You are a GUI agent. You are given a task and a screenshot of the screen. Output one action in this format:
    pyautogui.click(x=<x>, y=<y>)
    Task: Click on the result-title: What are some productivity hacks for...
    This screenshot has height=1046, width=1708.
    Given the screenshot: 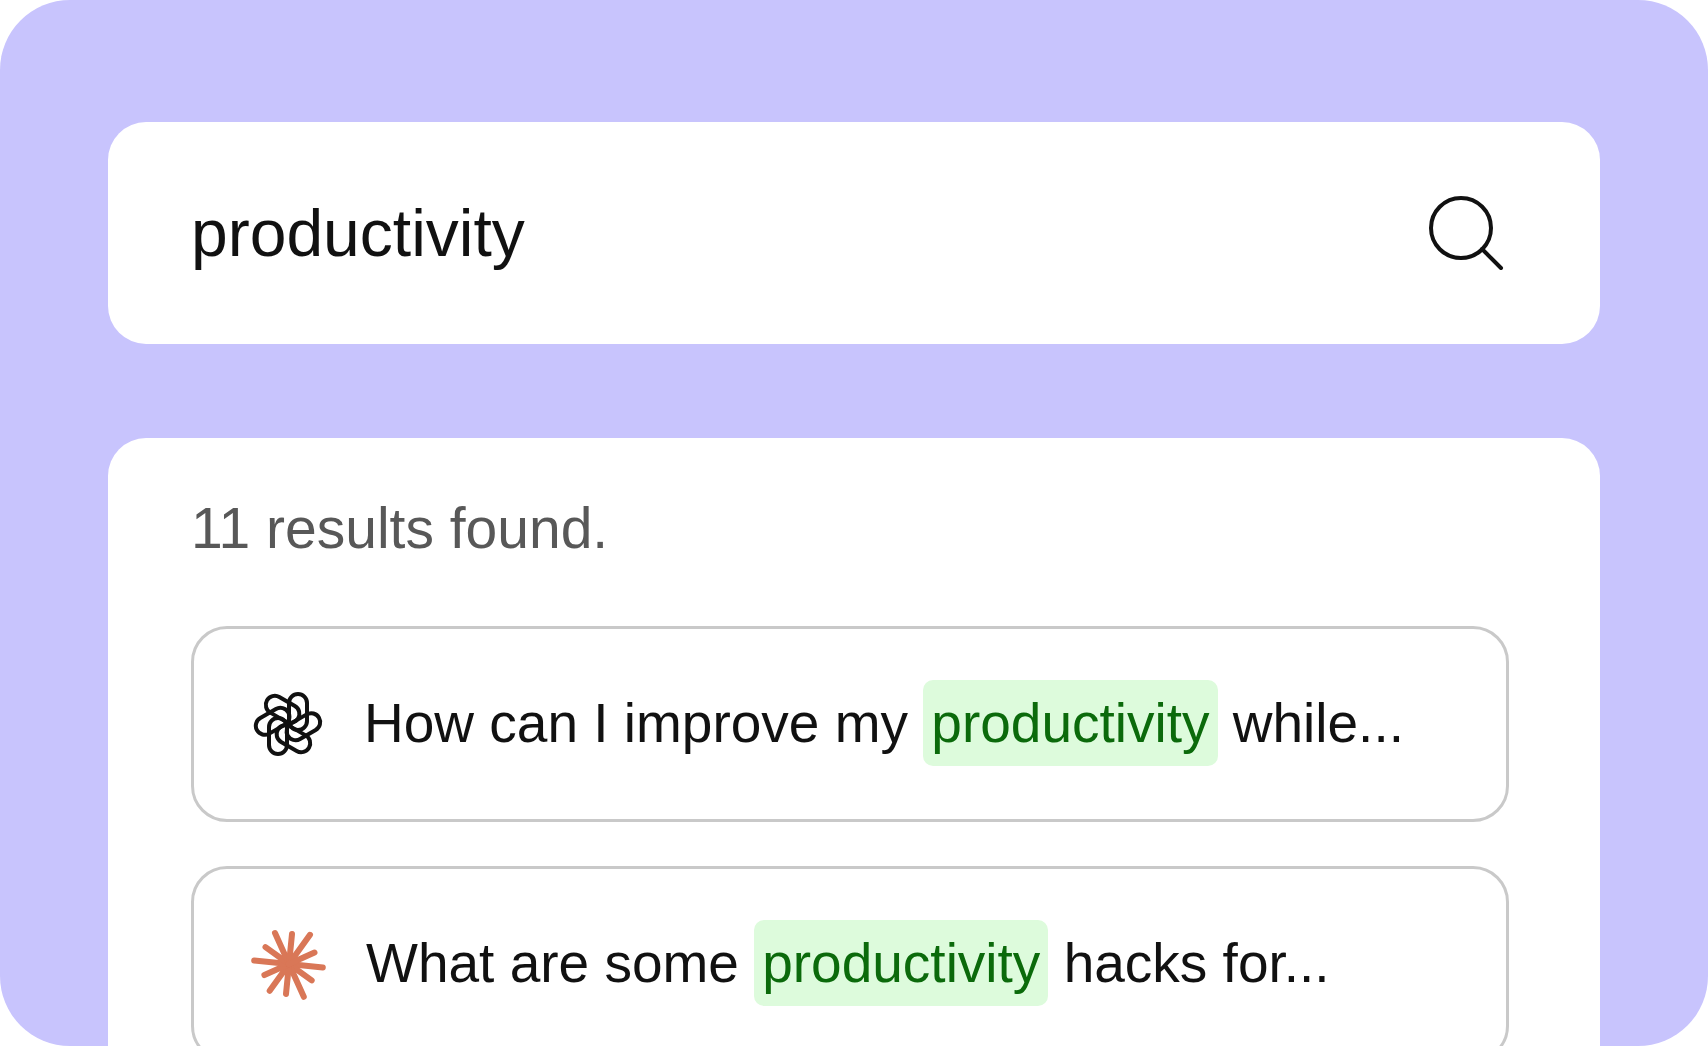 What is the action you would take?
    pyautogui.click(x=848, y=963)
    